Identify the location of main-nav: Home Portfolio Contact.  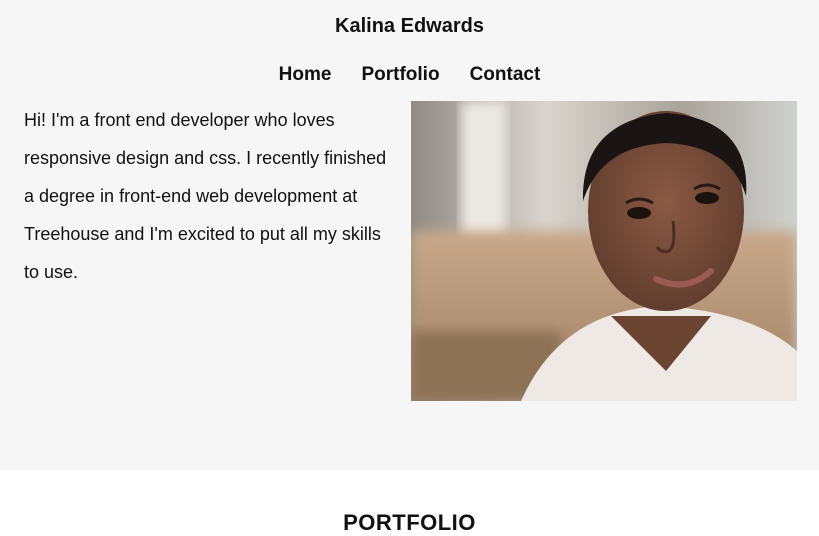
(409, 75).